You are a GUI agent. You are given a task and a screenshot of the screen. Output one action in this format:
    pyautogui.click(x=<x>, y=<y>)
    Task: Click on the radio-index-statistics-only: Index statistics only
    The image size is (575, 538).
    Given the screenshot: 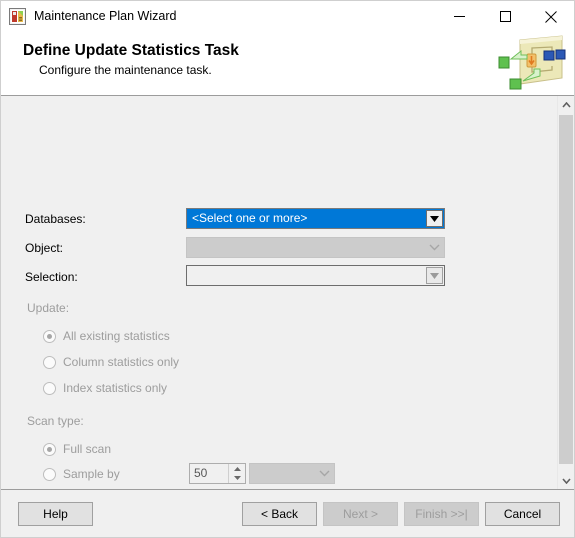 What is the action you would take?
    pyautogui.click(x=105, y=388)
    